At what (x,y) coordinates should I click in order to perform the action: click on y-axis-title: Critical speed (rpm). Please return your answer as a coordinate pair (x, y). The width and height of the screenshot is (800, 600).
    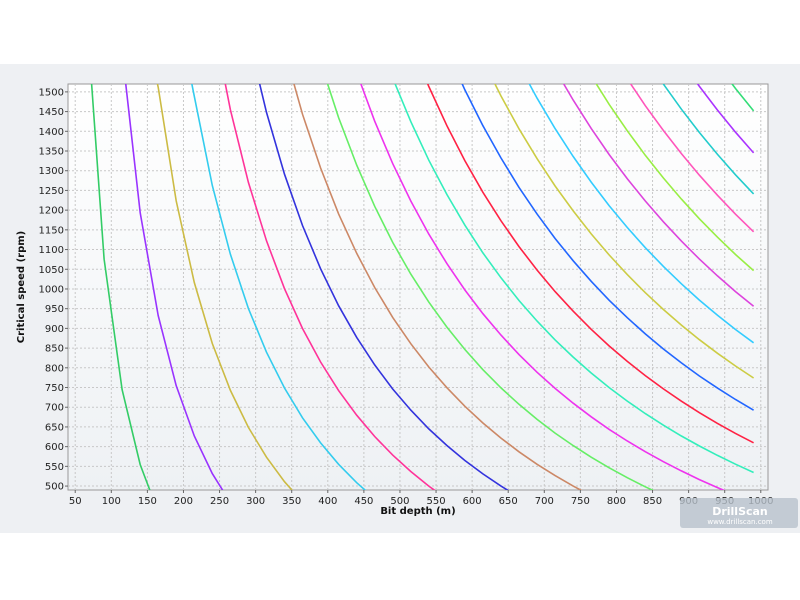
    Looking at the image, I should click on (21, 287).